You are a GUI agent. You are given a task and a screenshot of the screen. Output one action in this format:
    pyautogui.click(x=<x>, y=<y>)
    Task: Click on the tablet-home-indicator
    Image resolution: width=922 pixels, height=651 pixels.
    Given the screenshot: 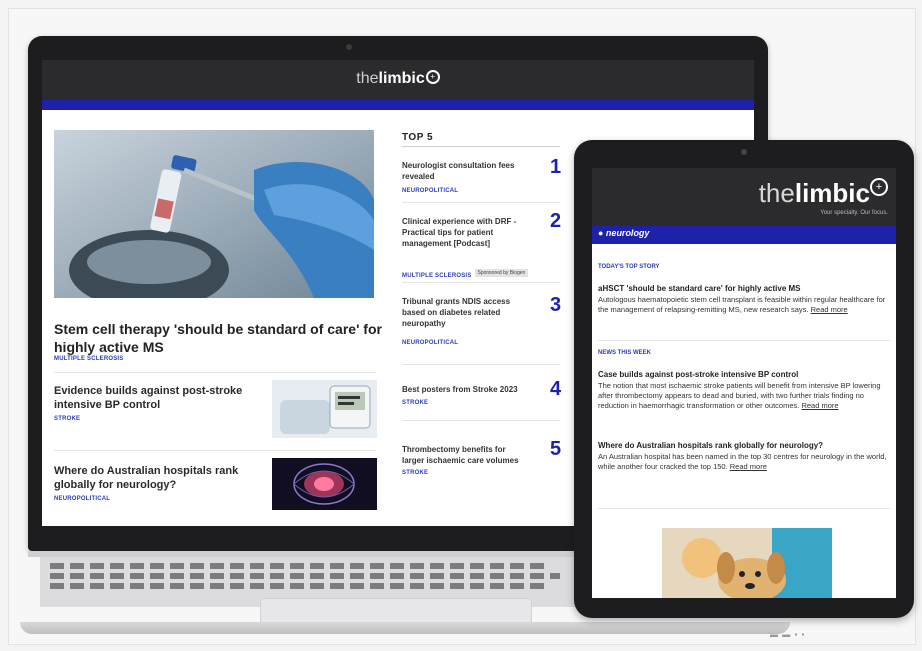 What is the action you would take?
    pyautogui.click(x=744, y=605)
    